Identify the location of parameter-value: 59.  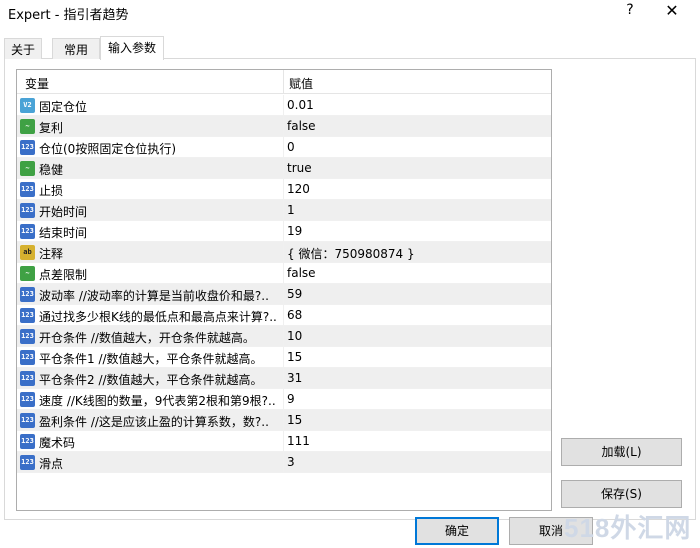
(294, 294).